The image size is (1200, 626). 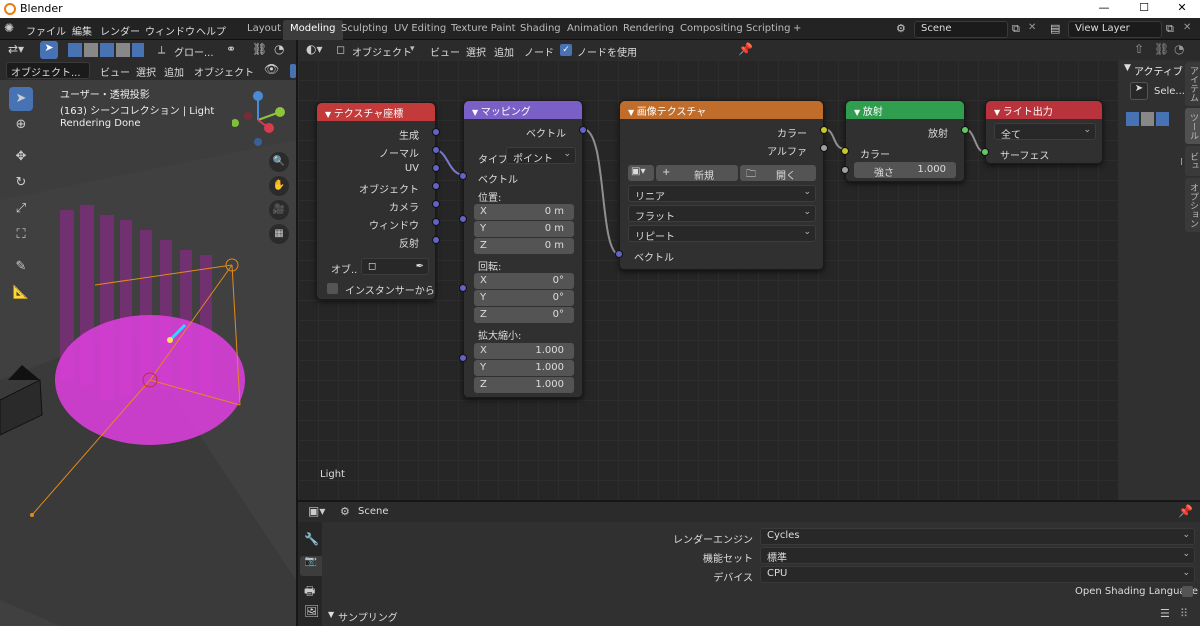 What do you see at coordinates (483, 30) in the screenshot?
I see `tab-texture-paint: Texture Paint` at bounding box center [483, 30].